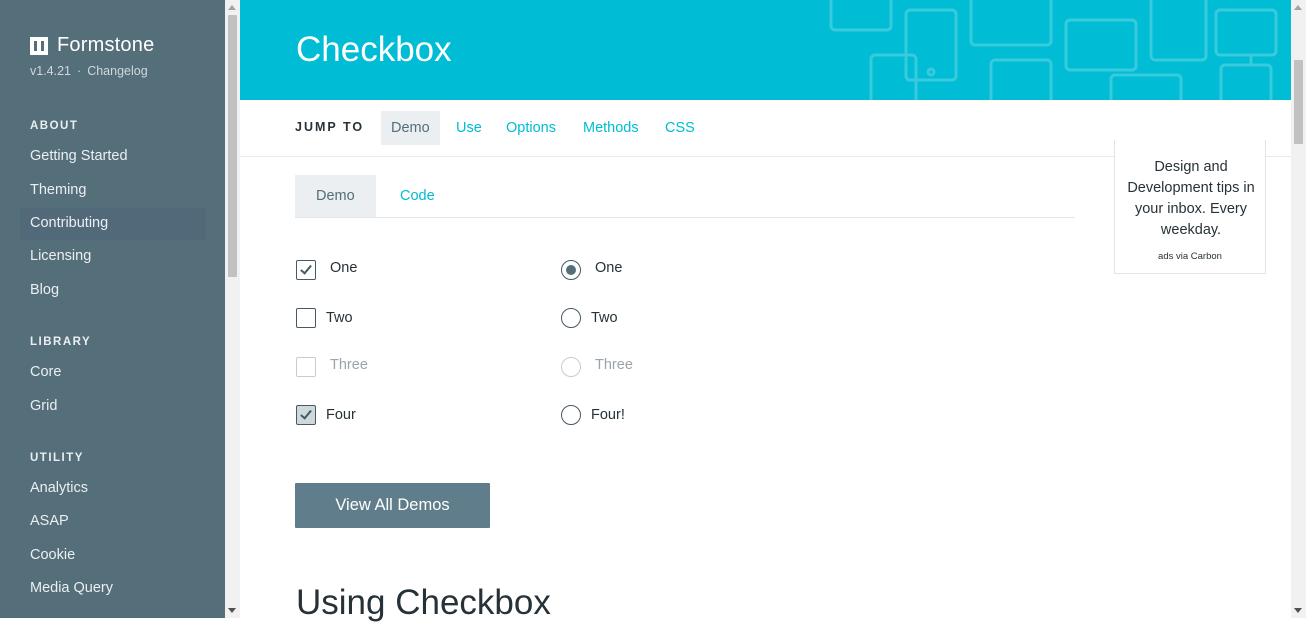 The height and width of the screenshot is (623, 1306). I want to click on page-title: Checkbox, so click(374, 49).